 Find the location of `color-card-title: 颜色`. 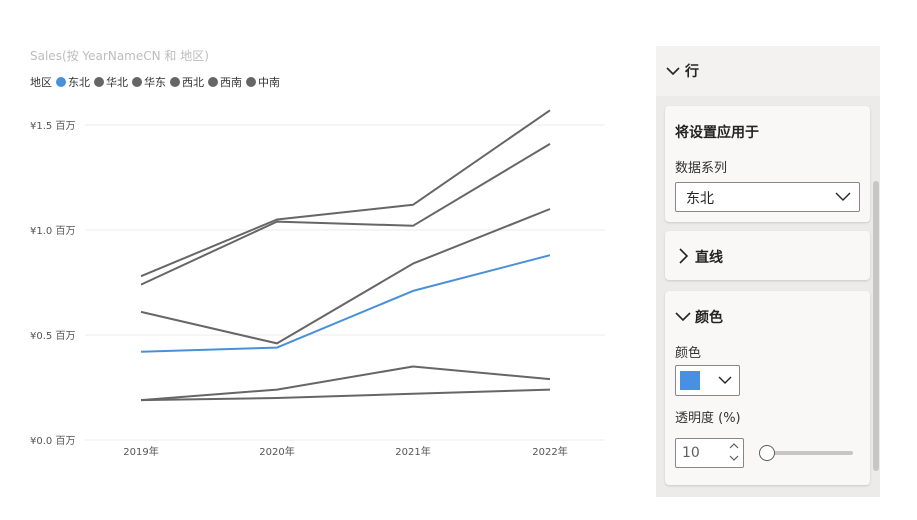

color-card-title: 颜色 is located at coordinates (709, 318).